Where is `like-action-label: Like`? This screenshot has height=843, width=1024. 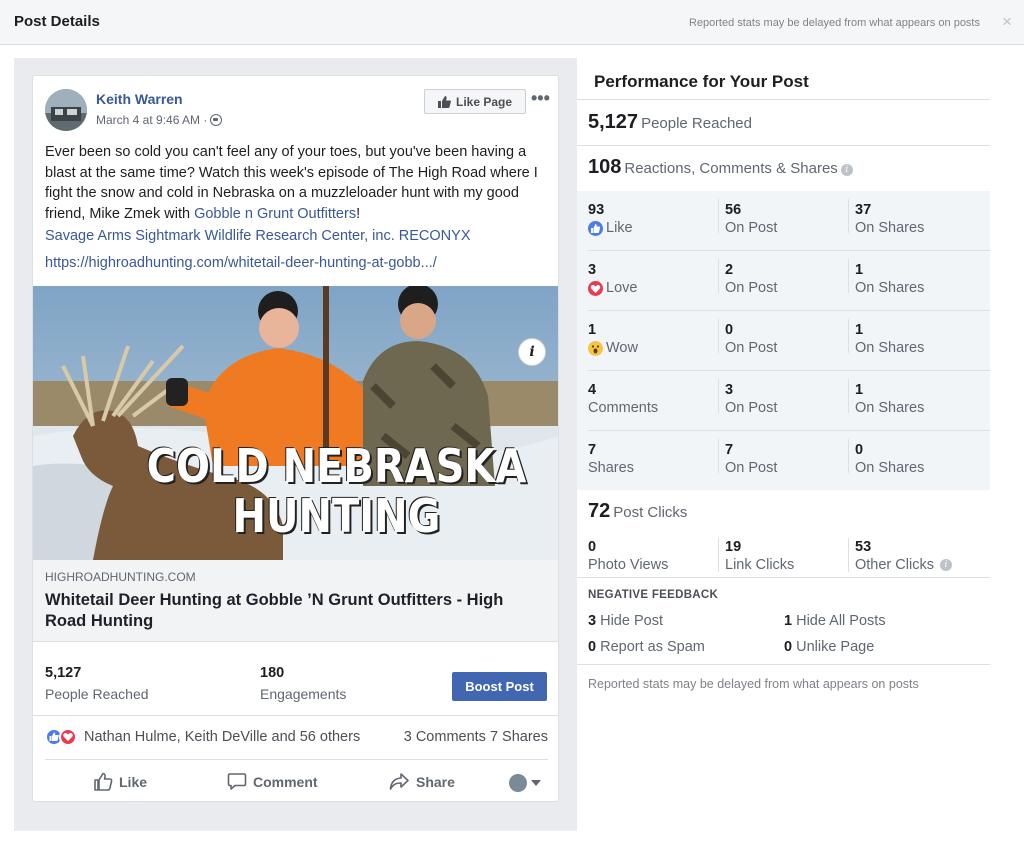
like-action-label: Like is located at coordinates (133, 781).